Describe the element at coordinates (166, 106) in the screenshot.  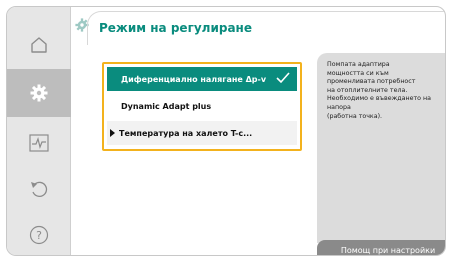
I see `option-label: Dynamic Adapt plus` at that location.